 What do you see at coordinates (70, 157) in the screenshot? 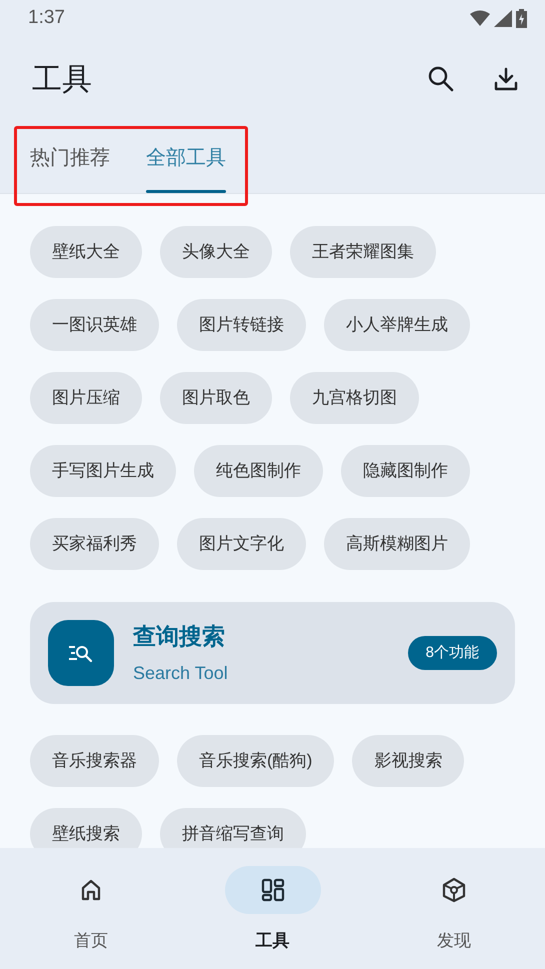
I see `tab: 热门推荐` at bounding box center [70, 157].